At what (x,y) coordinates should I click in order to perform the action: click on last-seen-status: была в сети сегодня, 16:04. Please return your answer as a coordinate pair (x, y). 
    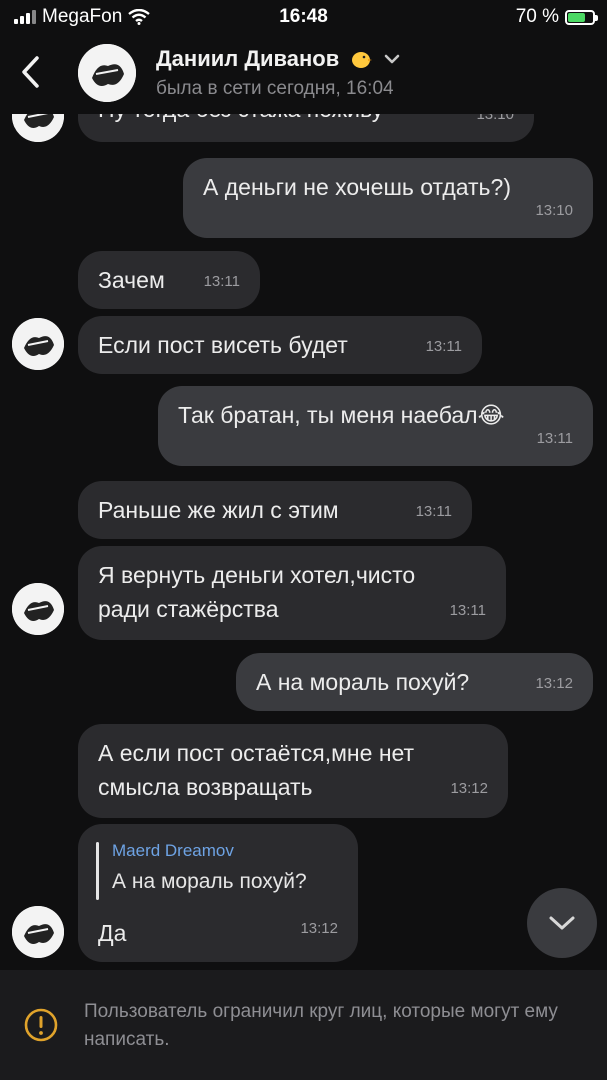
    Looking at the image, I should click on (275, 88).